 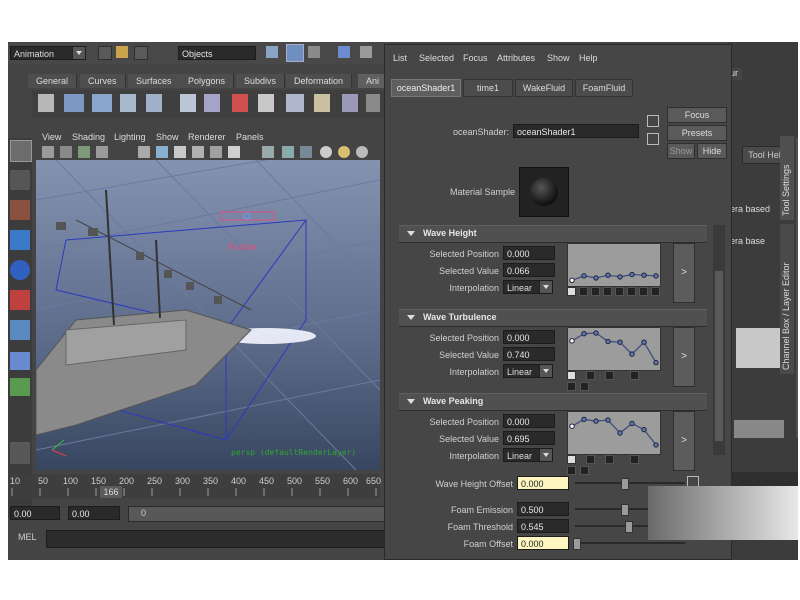 I want to click on wave-peaking-expand-button: >, so click(x=684, y=441).